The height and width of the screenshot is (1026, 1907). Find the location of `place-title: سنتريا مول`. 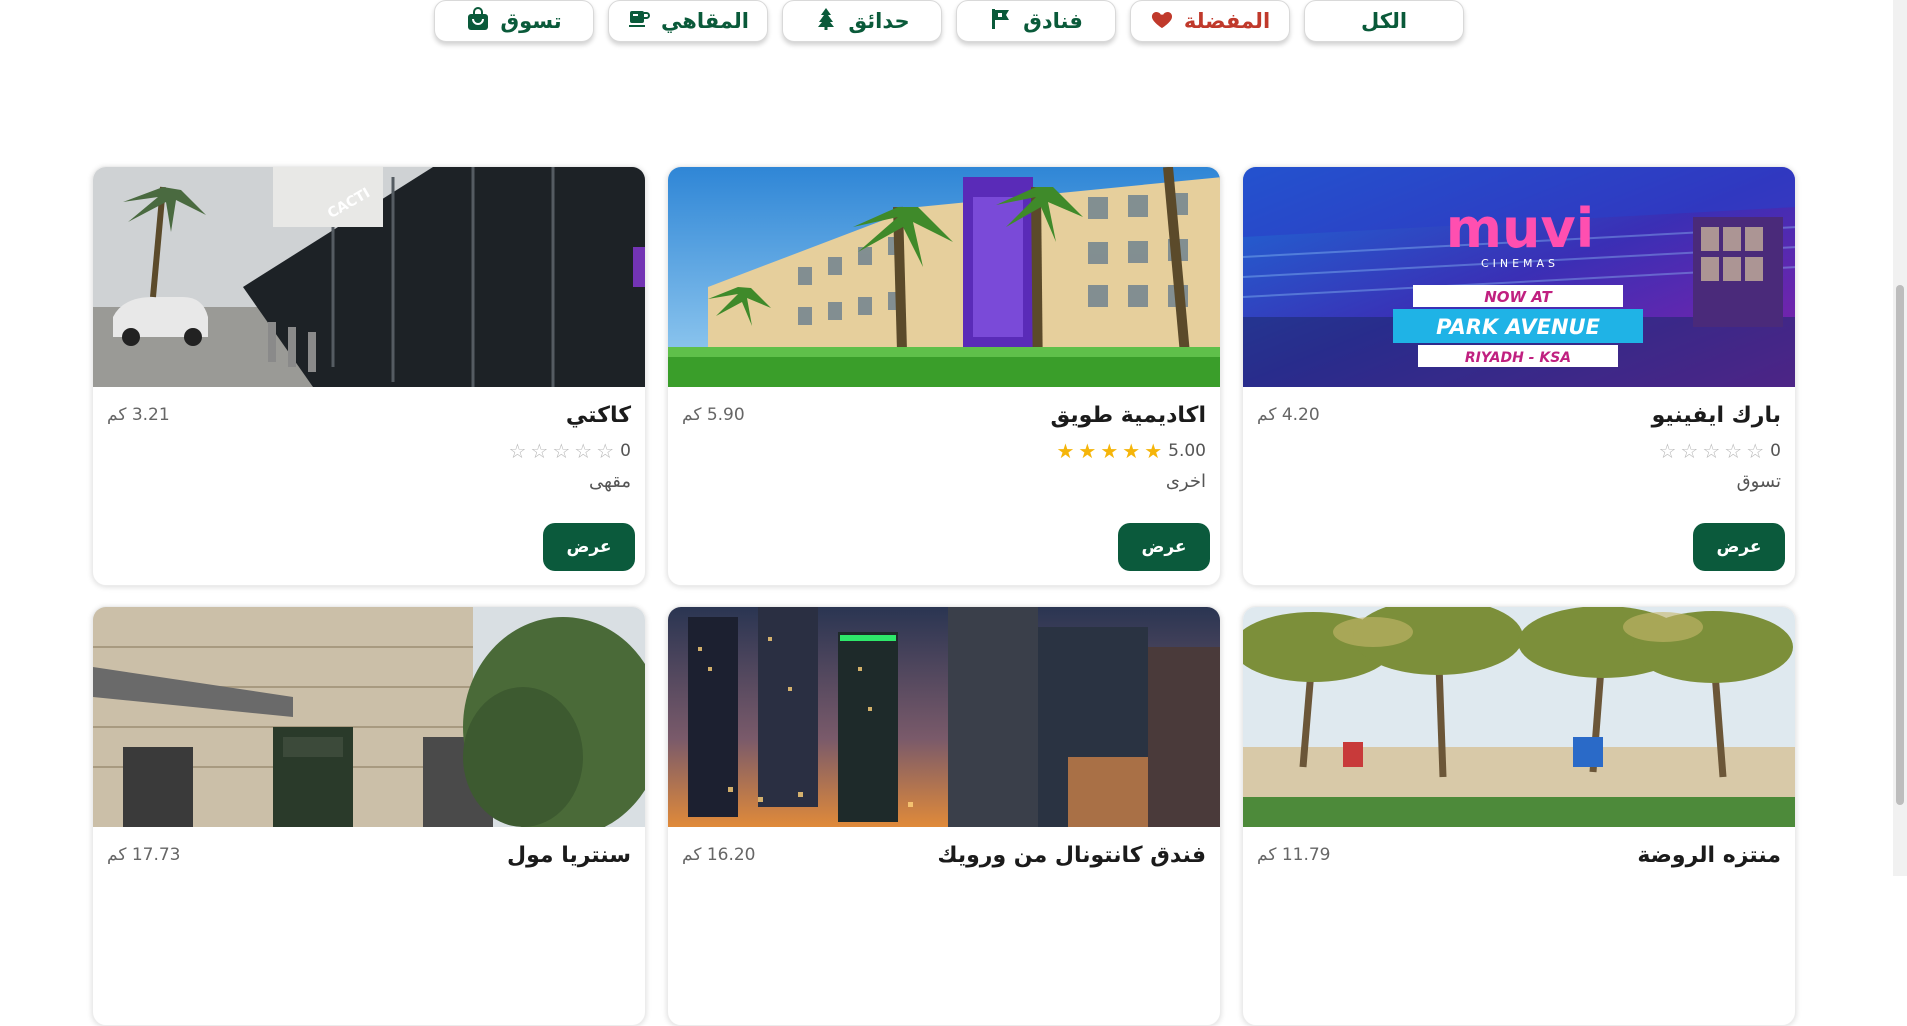

place-title: سنتريا مول is located at coordinates (569, 855).